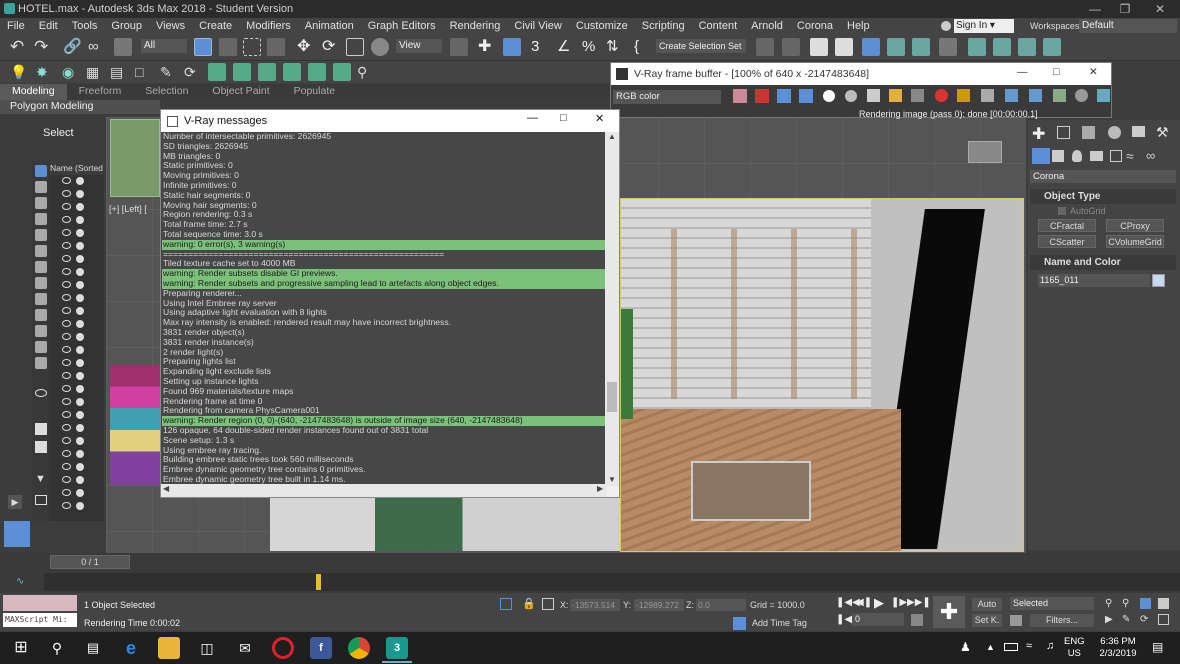  What do you see at coordinates (1052, 47) in the screenshot?
I see `render-iterative-icon` at bounding box center [1052, 47].